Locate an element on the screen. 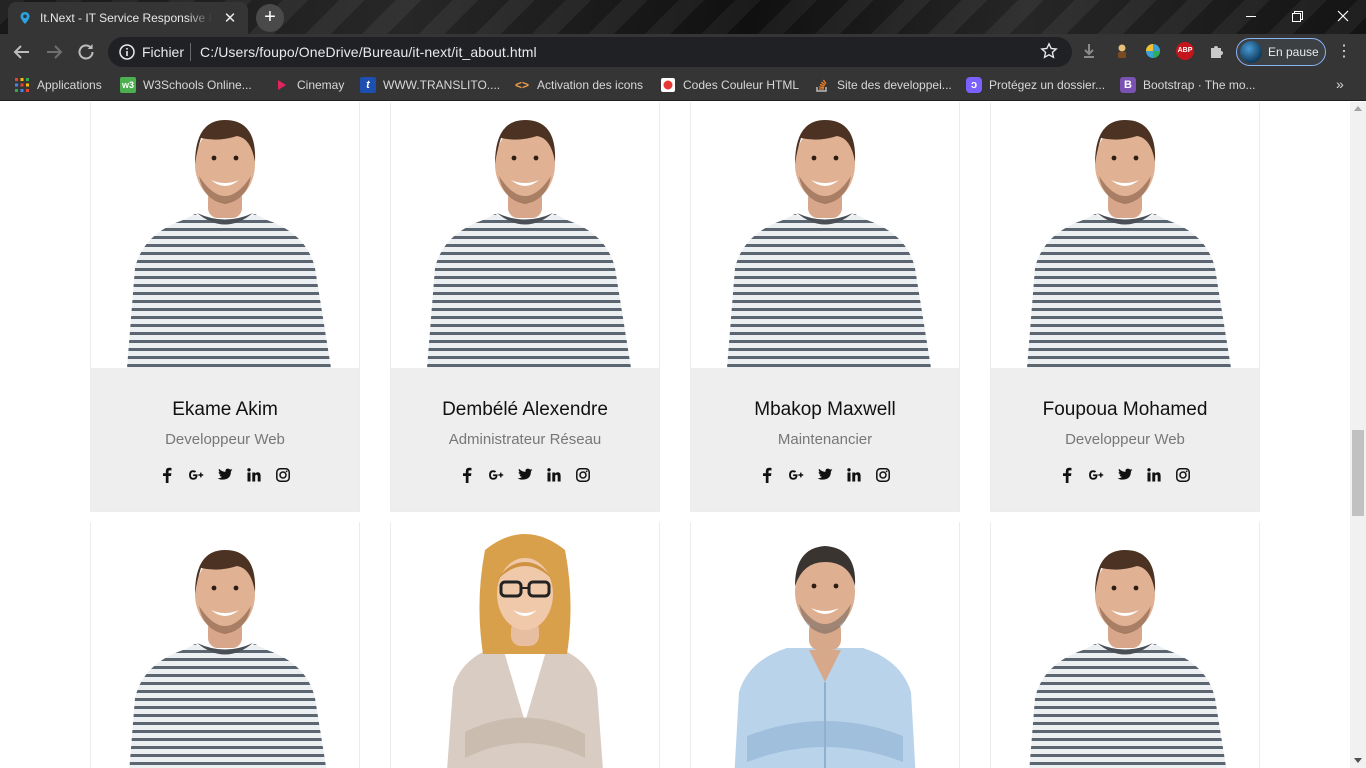 This screenshot has width=1366, height=768. colorful-globe-extension-icon is located at coordinates (1153, 51).